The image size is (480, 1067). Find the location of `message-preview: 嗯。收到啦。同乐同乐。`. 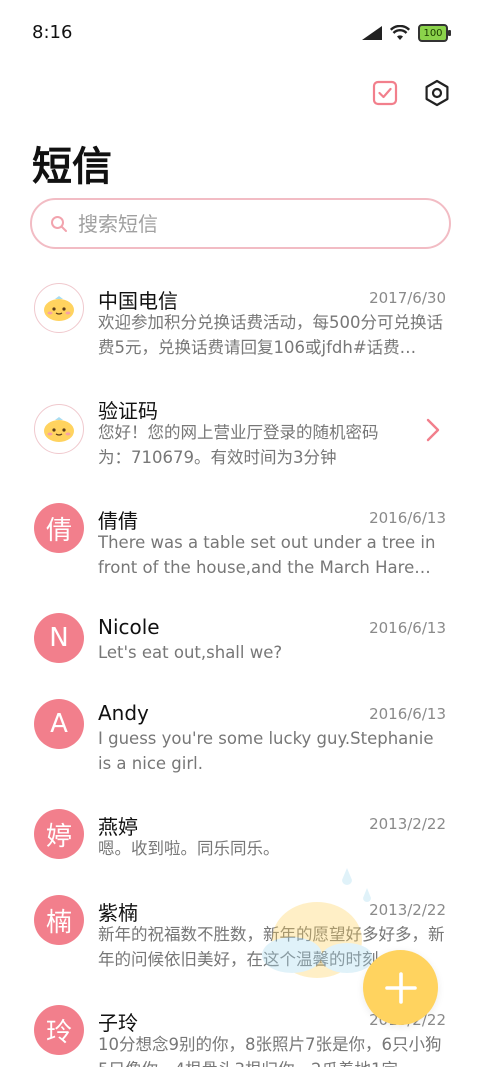

message-preview: 嗯。收到啦。同乐同乐。 is located at coordinates (189, 848).